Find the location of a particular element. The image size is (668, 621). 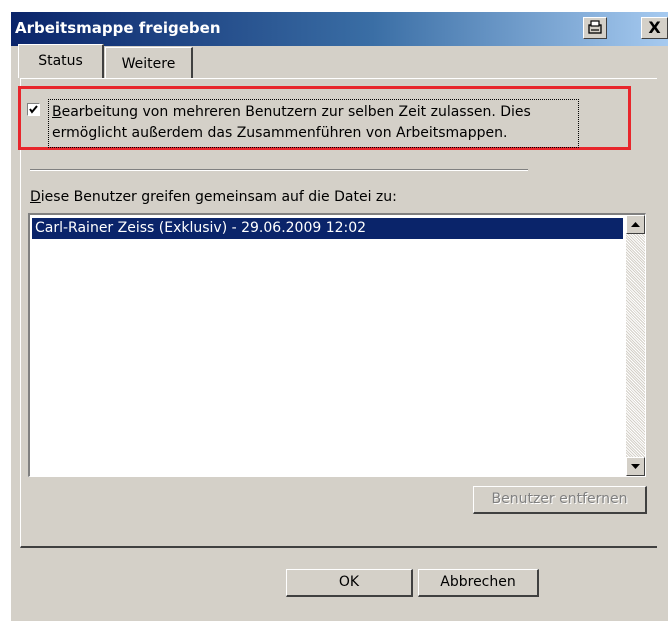

close-icon: X is located at coordinates (654, 27).